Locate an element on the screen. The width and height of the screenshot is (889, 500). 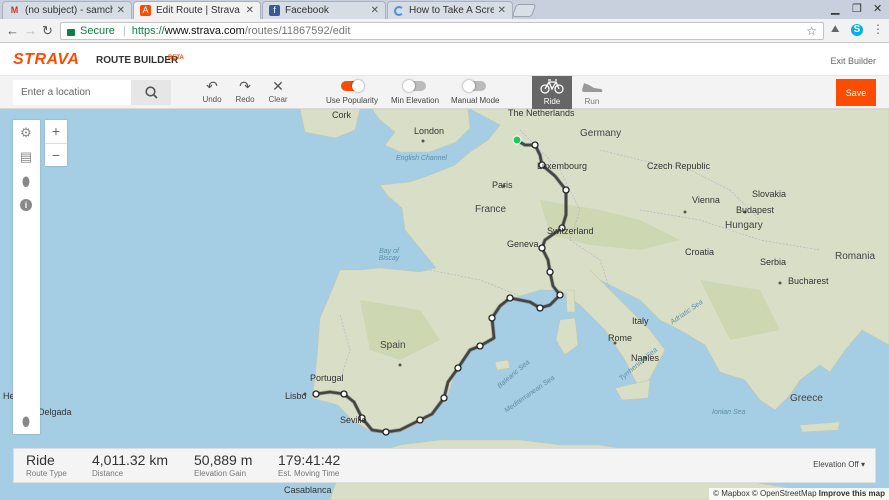
tab-strava: A Edit Route | Strava ✕ is located at coordinates (197, 10).